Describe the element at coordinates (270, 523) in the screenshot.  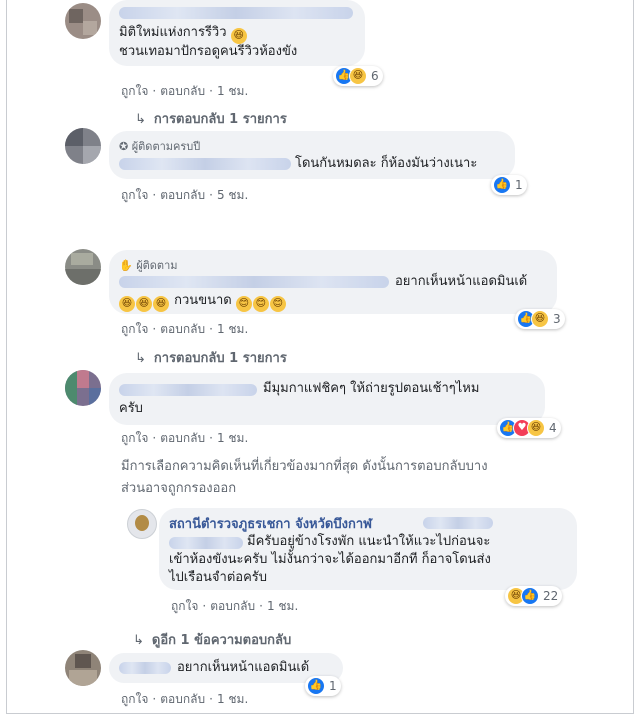
I see `page-author-name: สถานีตำรวจภูธรเชกา จังหวัดบึงกาฬ` at that location.